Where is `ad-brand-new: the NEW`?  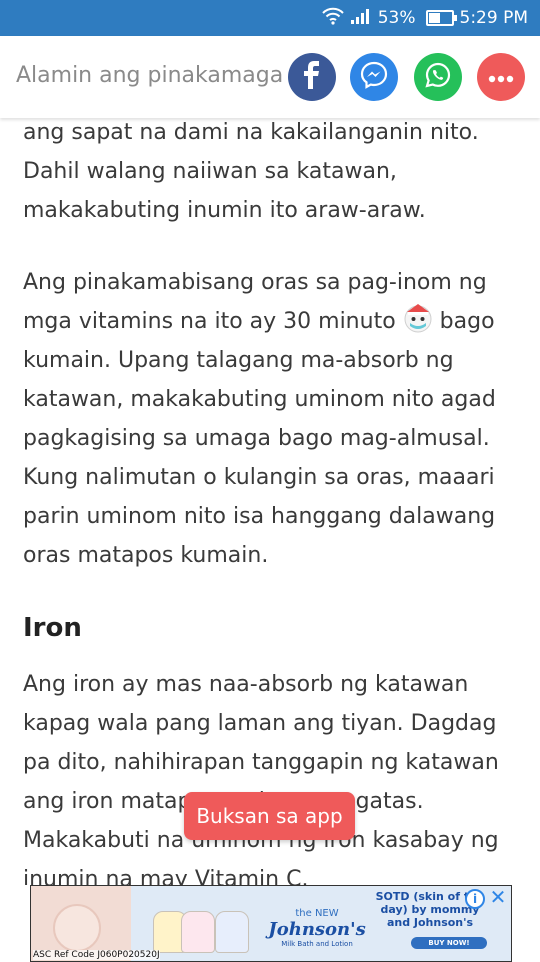 ad-brand-new: the NEW is located at coordinates (317, 913).